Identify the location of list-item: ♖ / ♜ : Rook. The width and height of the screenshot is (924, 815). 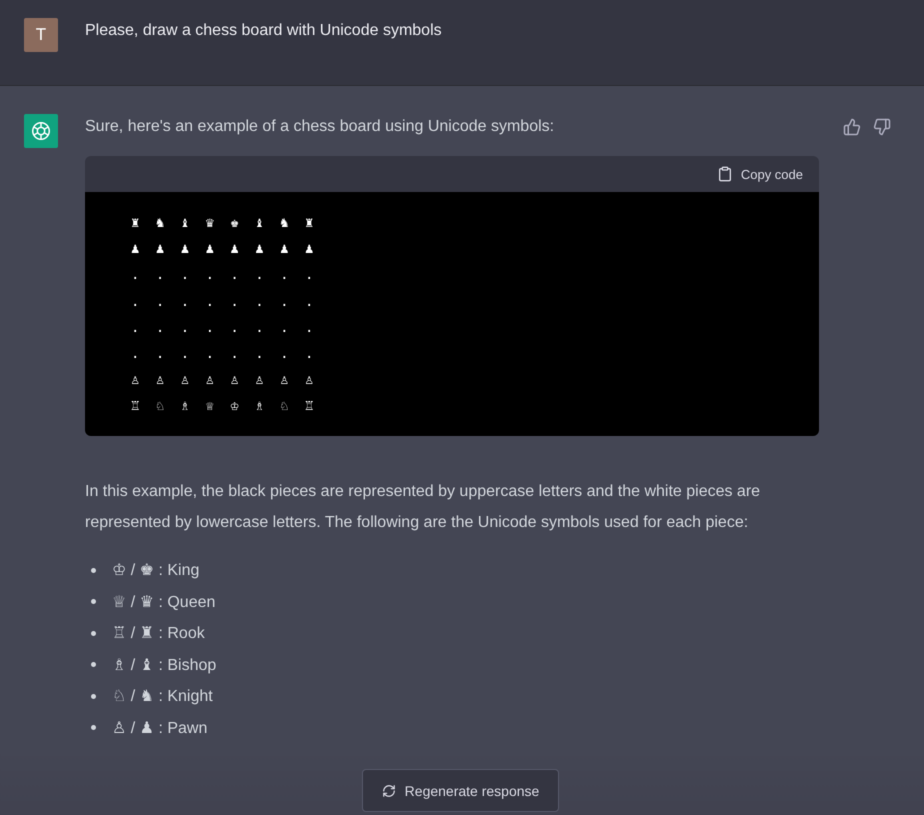
(158, 634).